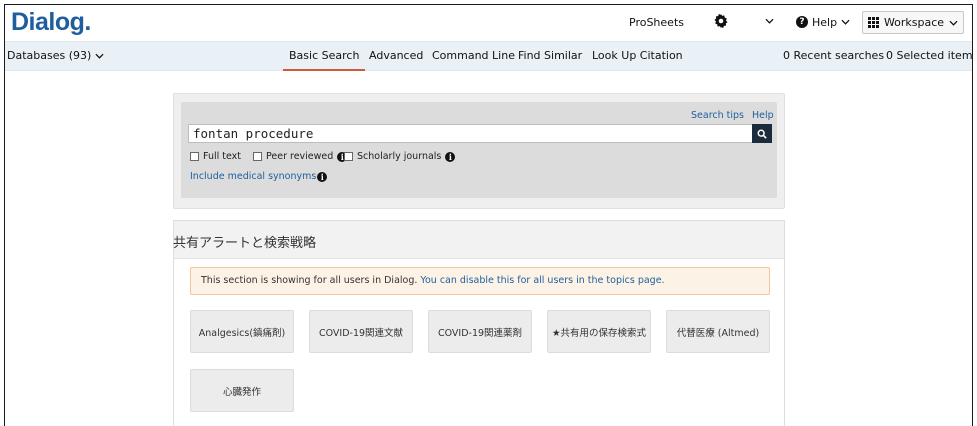  What do you see at coordinates (488, 22) in the screenshot?
I see `top-bar: Dialog. ProSheets ? Help Workspace` at bounding box center [488, 22].